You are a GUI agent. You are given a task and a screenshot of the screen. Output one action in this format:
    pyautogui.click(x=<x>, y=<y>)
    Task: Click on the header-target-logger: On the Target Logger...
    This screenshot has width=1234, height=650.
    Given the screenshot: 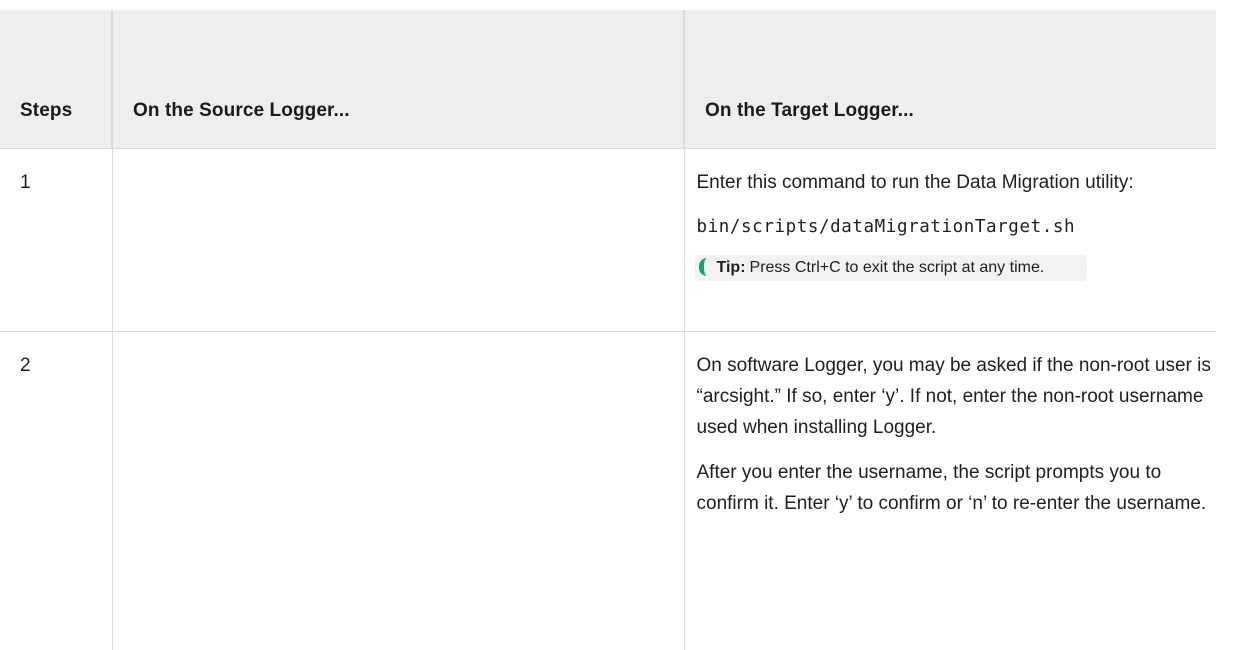 What is the action you would take?
    pyautogui.click(x=950, y=79)
    